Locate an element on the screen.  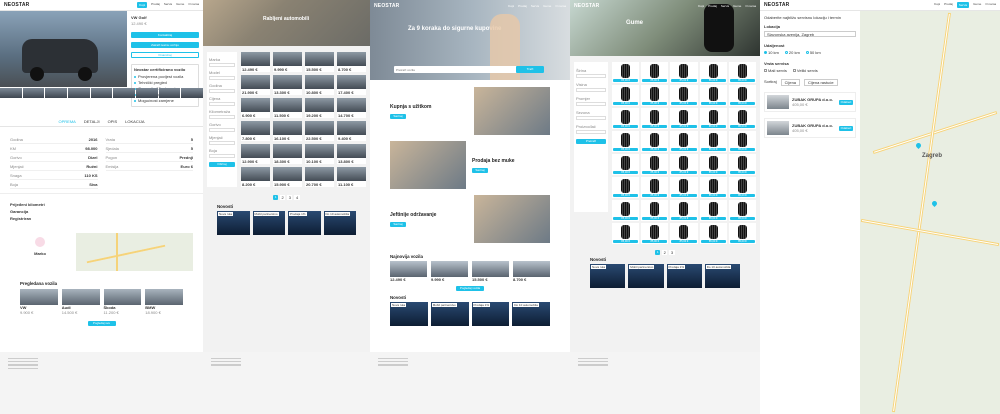
listing-card: 19.200 € is located at coordinates (319, 108).